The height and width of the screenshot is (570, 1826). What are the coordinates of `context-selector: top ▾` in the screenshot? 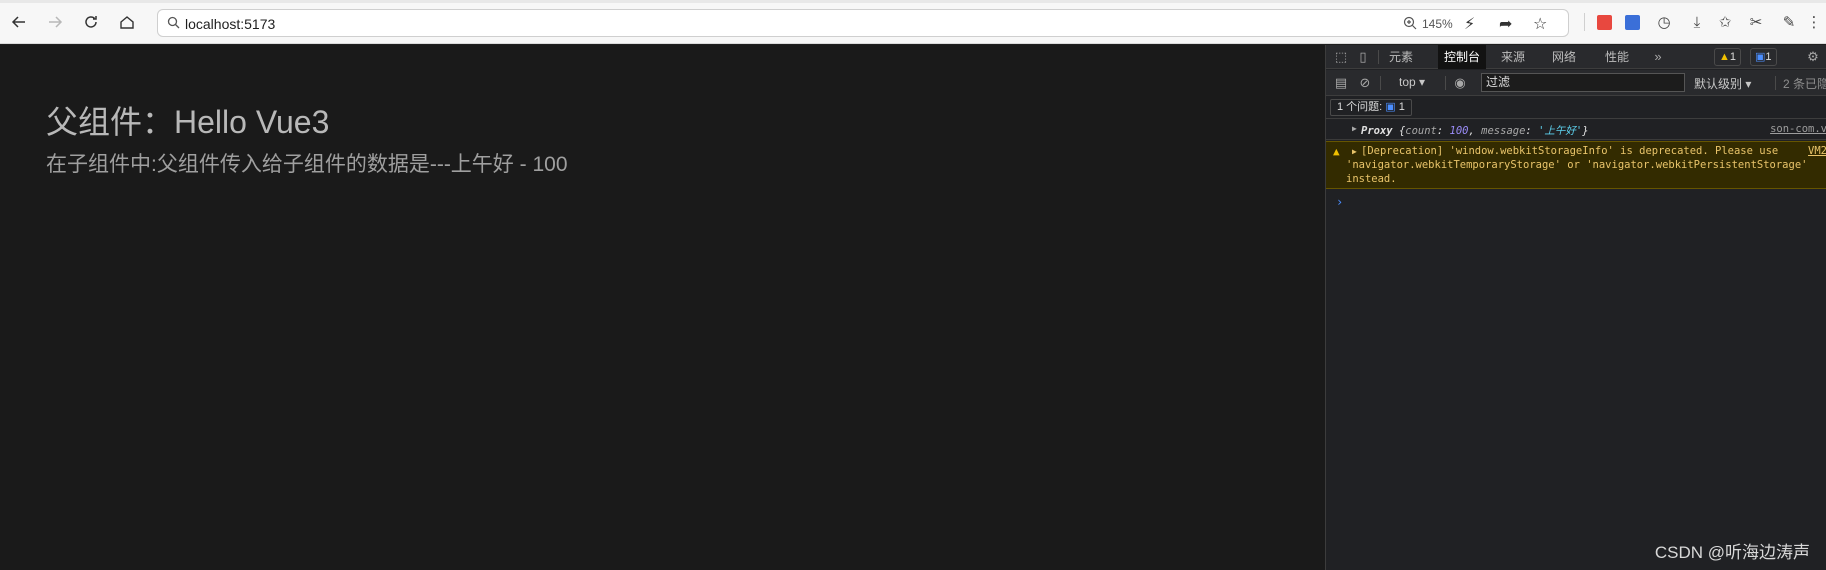 It's located at (1412, 82).